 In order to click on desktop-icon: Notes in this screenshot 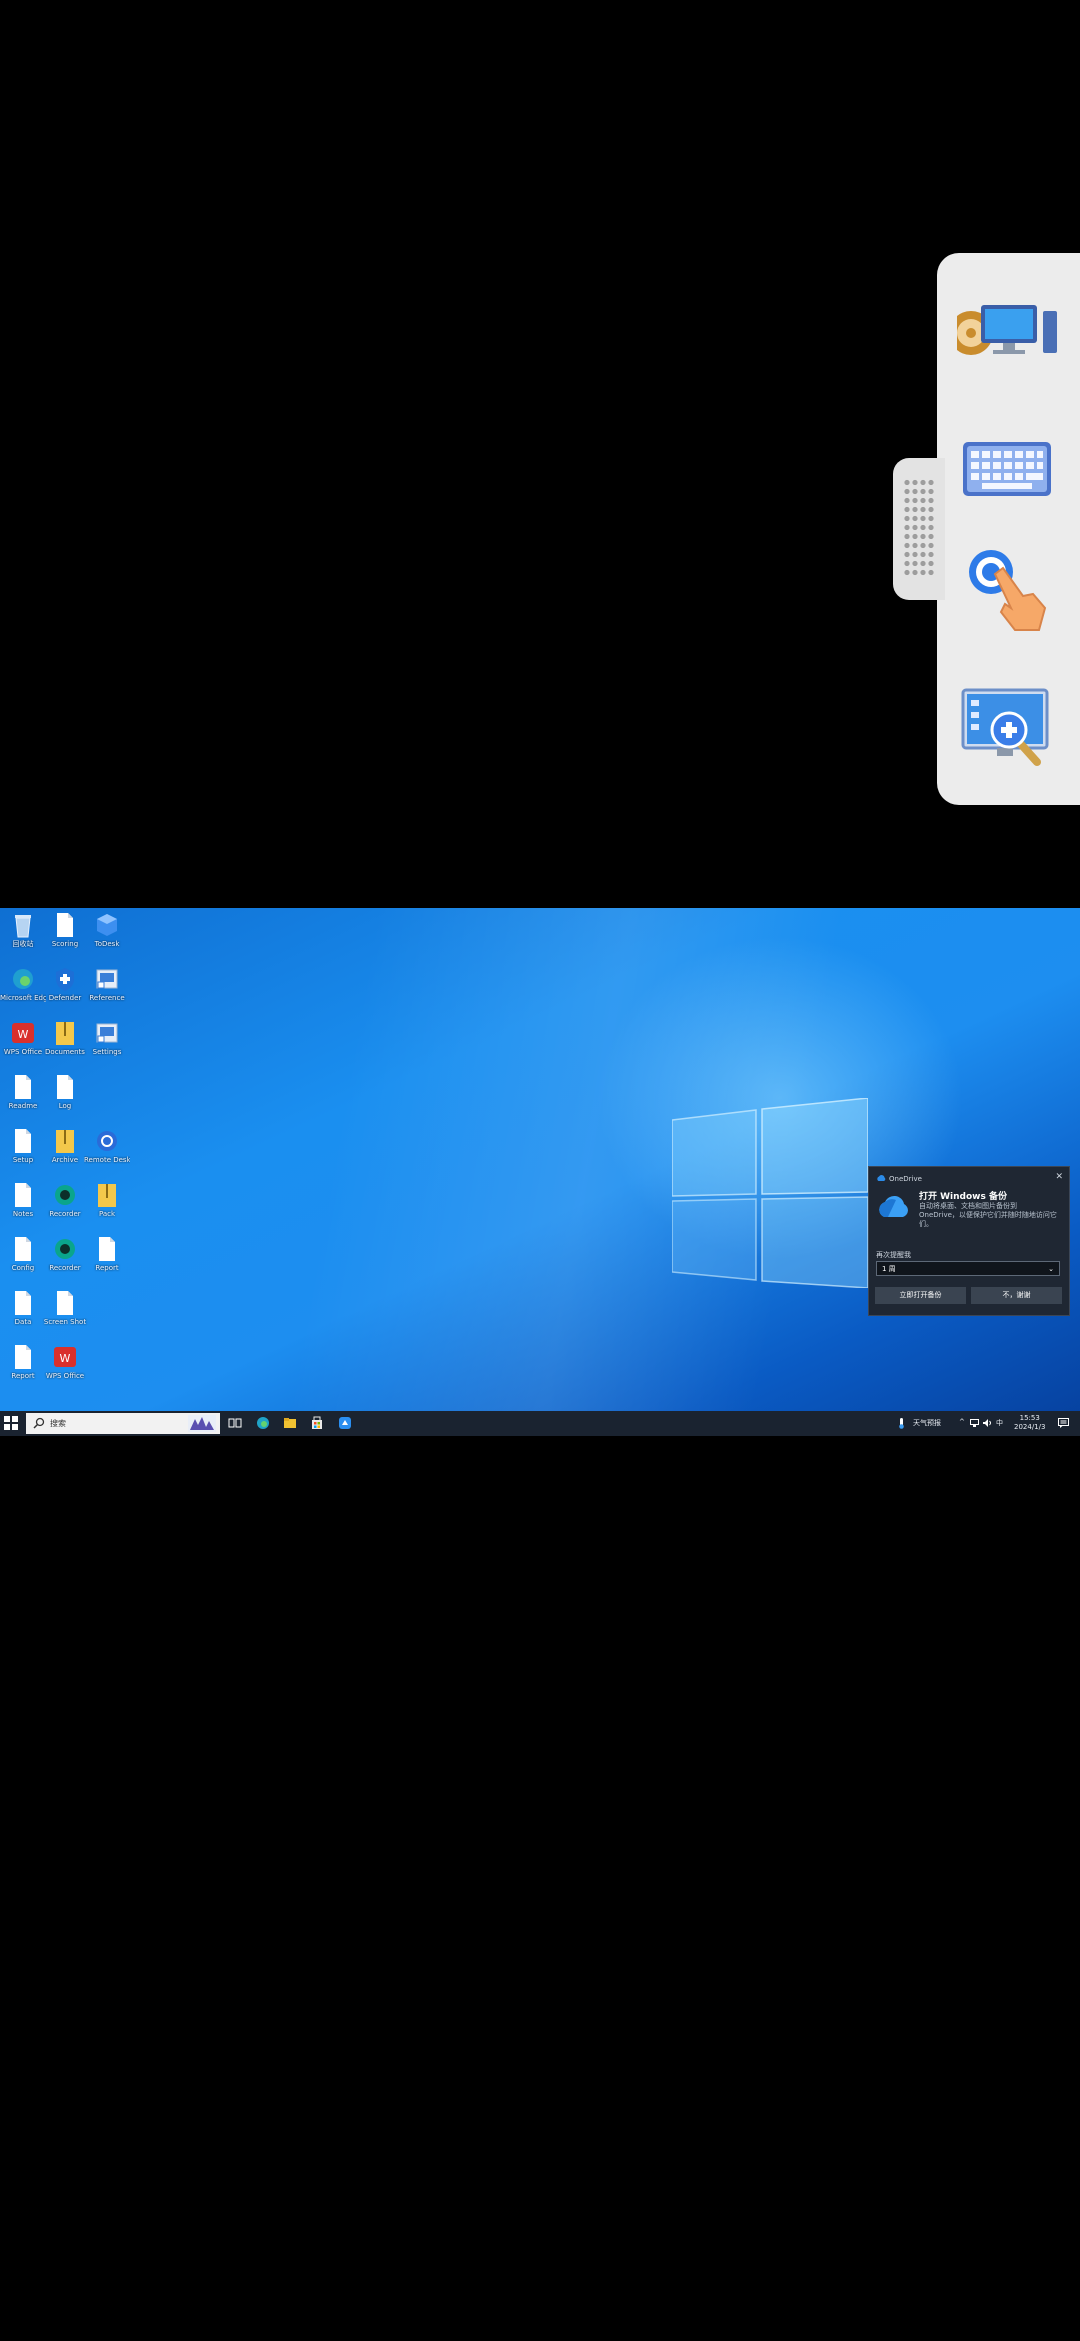, I will do `click(23, 1208)`.